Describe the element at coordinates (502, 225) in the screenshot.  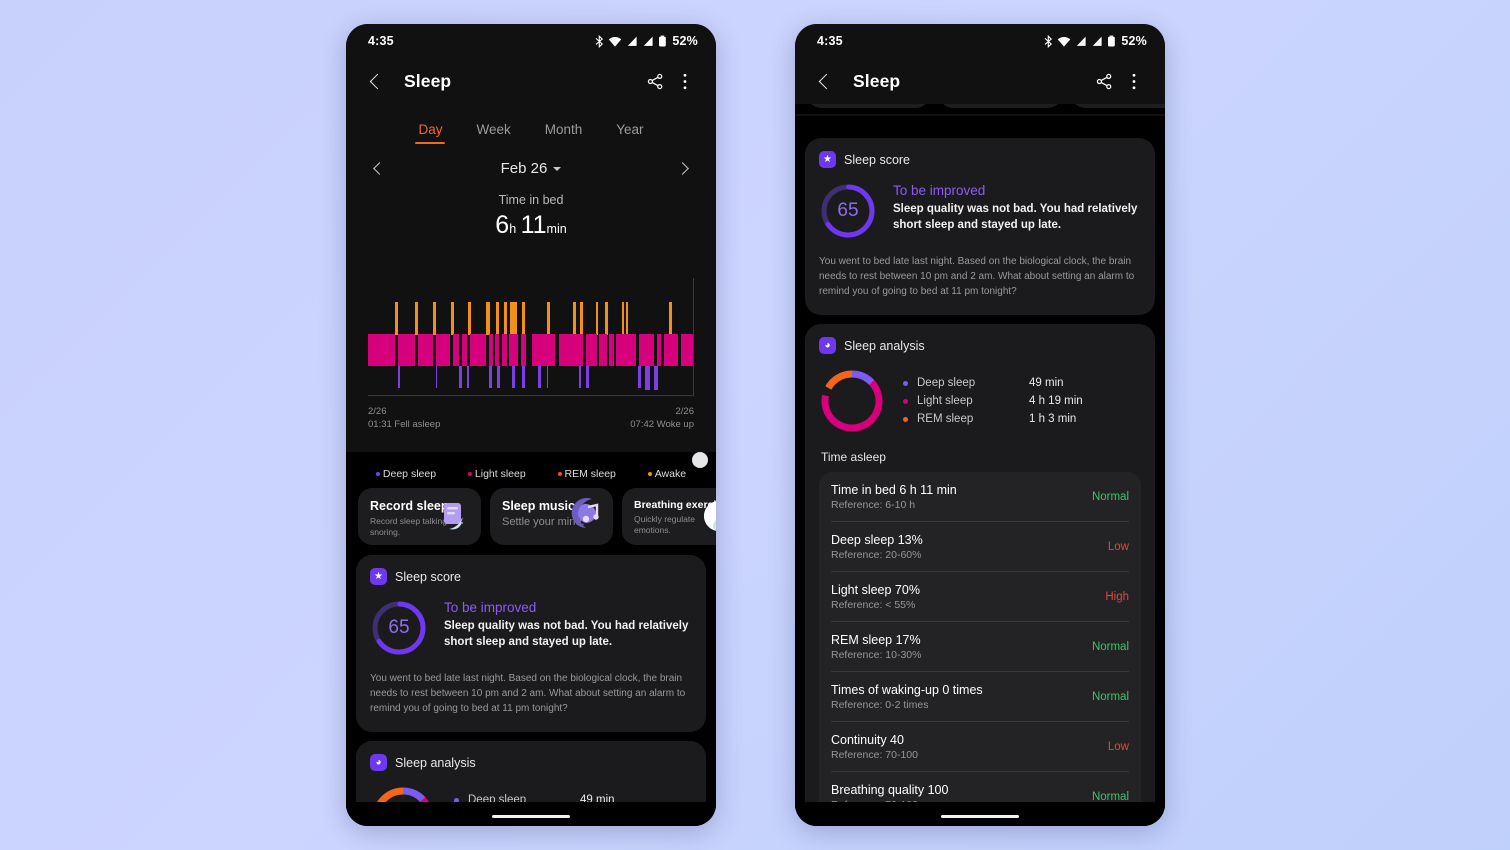
I see `tib-hours: 6` at that location.